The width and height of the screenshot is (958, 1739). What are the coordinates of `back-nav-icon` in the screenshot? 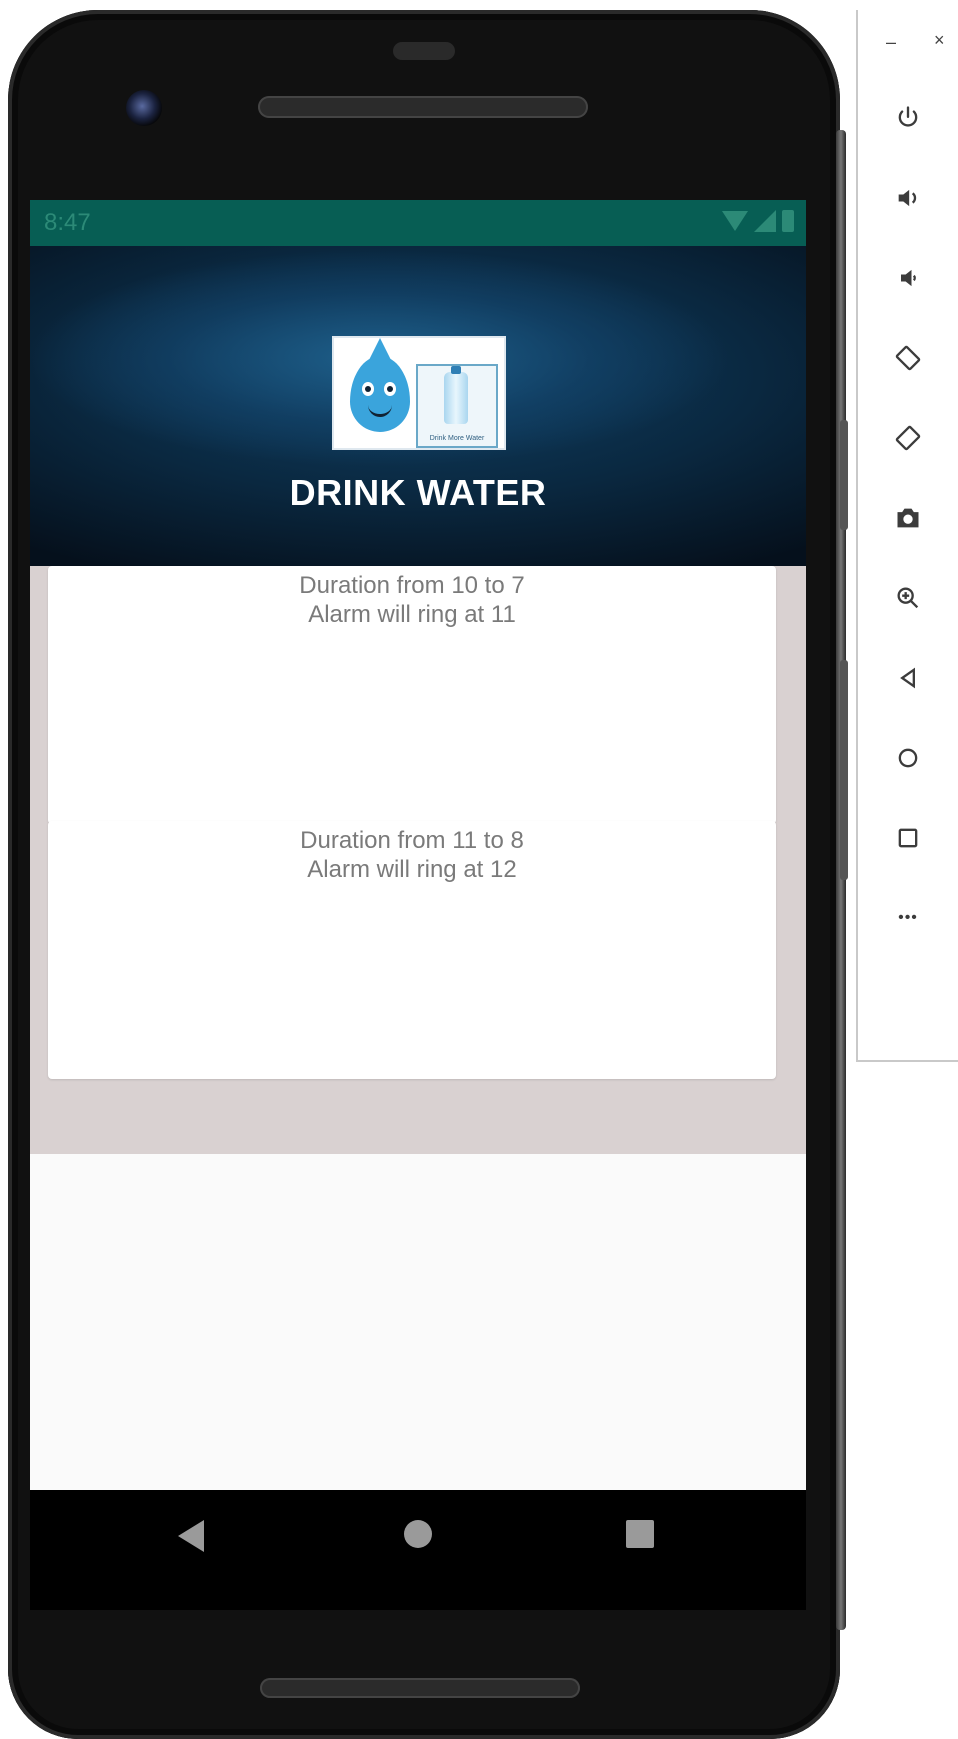 It's located at (191, 1536).